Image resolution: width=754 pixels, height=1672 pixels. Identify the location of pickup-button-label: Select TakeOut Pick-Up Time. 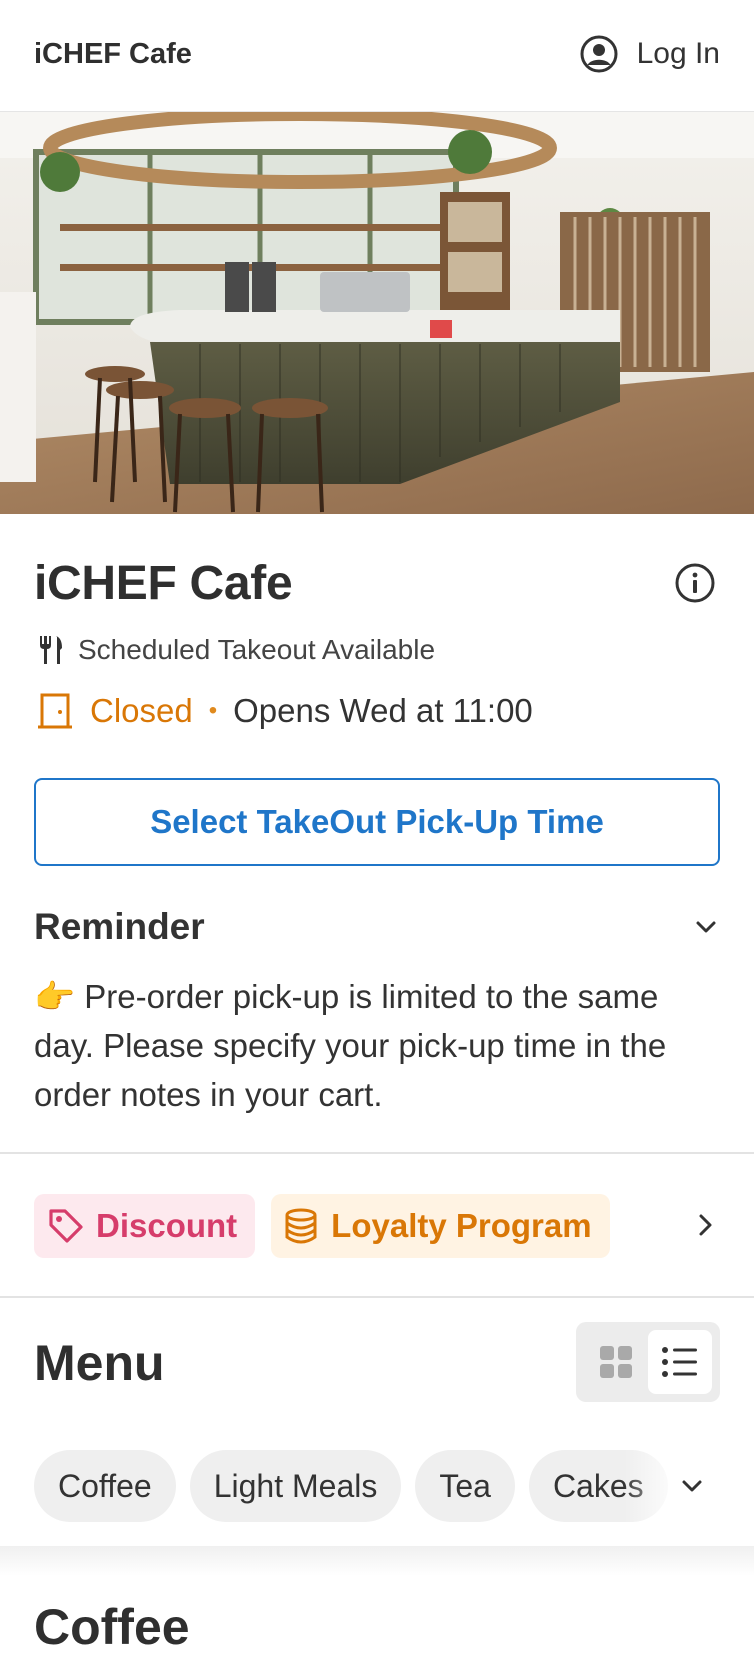
(377, 821).